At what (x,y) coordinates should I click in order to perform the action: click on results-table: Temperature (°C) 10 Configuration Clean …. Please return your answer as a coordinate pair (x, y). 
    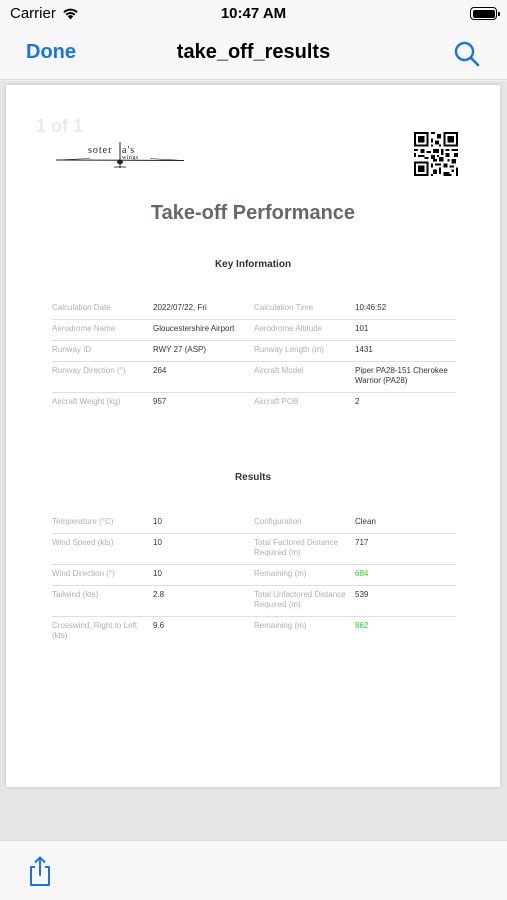
    Looking at the image, I should click on (254, 580).